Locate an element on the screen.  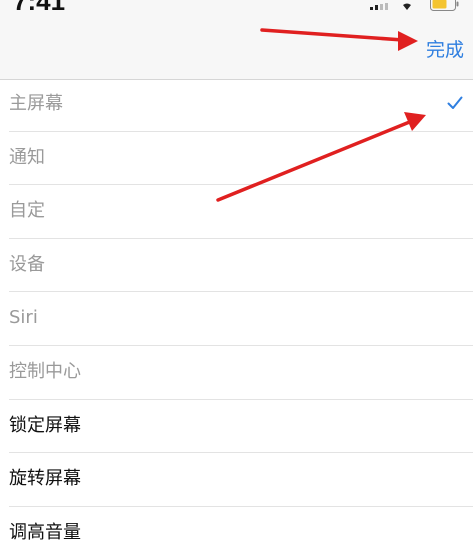
list-item-custom: 自定 is located at coordinates (241, 212).